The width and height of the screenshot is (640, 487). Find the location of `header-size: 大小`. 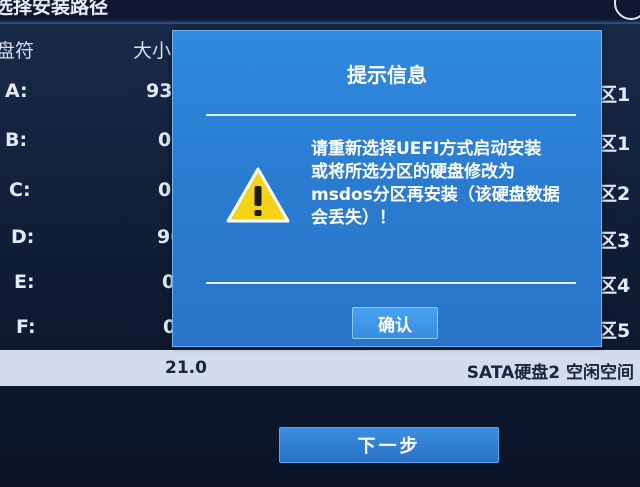

header-size: 大小 is located at coordinates (152, 51).